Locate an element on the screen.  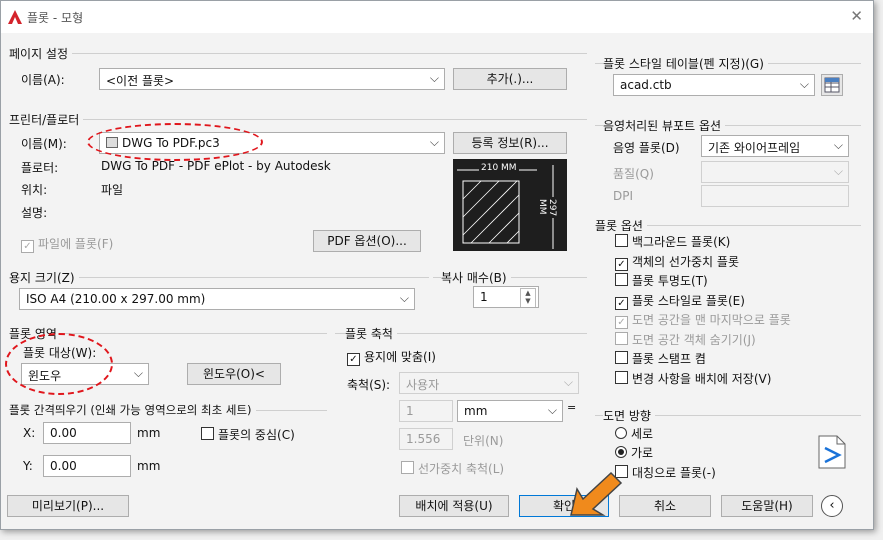
dpi-input is located at coordinates (775, 196).